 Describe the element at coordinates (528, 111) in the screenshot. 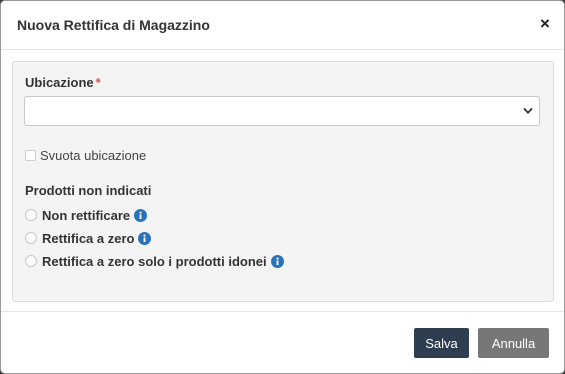

I see `chevron-down-icon` at that location.